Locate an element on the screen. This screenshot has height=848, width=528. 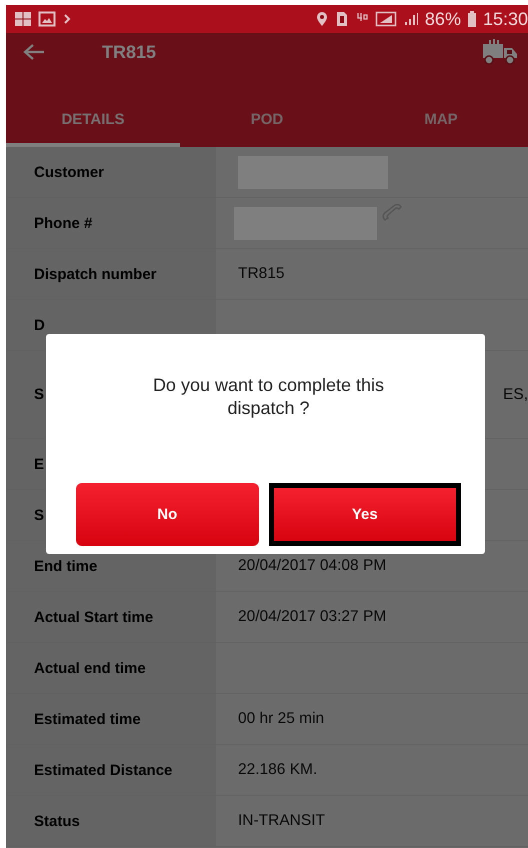
field-value: 20/04/2017 03:27 PM is located at coordinates (312, 617).